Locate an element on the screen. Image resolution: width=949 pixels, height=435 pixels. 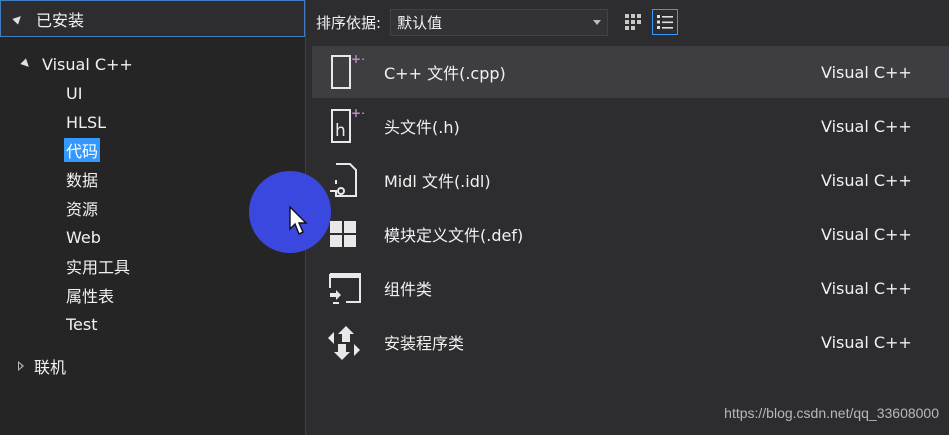
expanded-triangle-icon is located at coordinates (26, 64).